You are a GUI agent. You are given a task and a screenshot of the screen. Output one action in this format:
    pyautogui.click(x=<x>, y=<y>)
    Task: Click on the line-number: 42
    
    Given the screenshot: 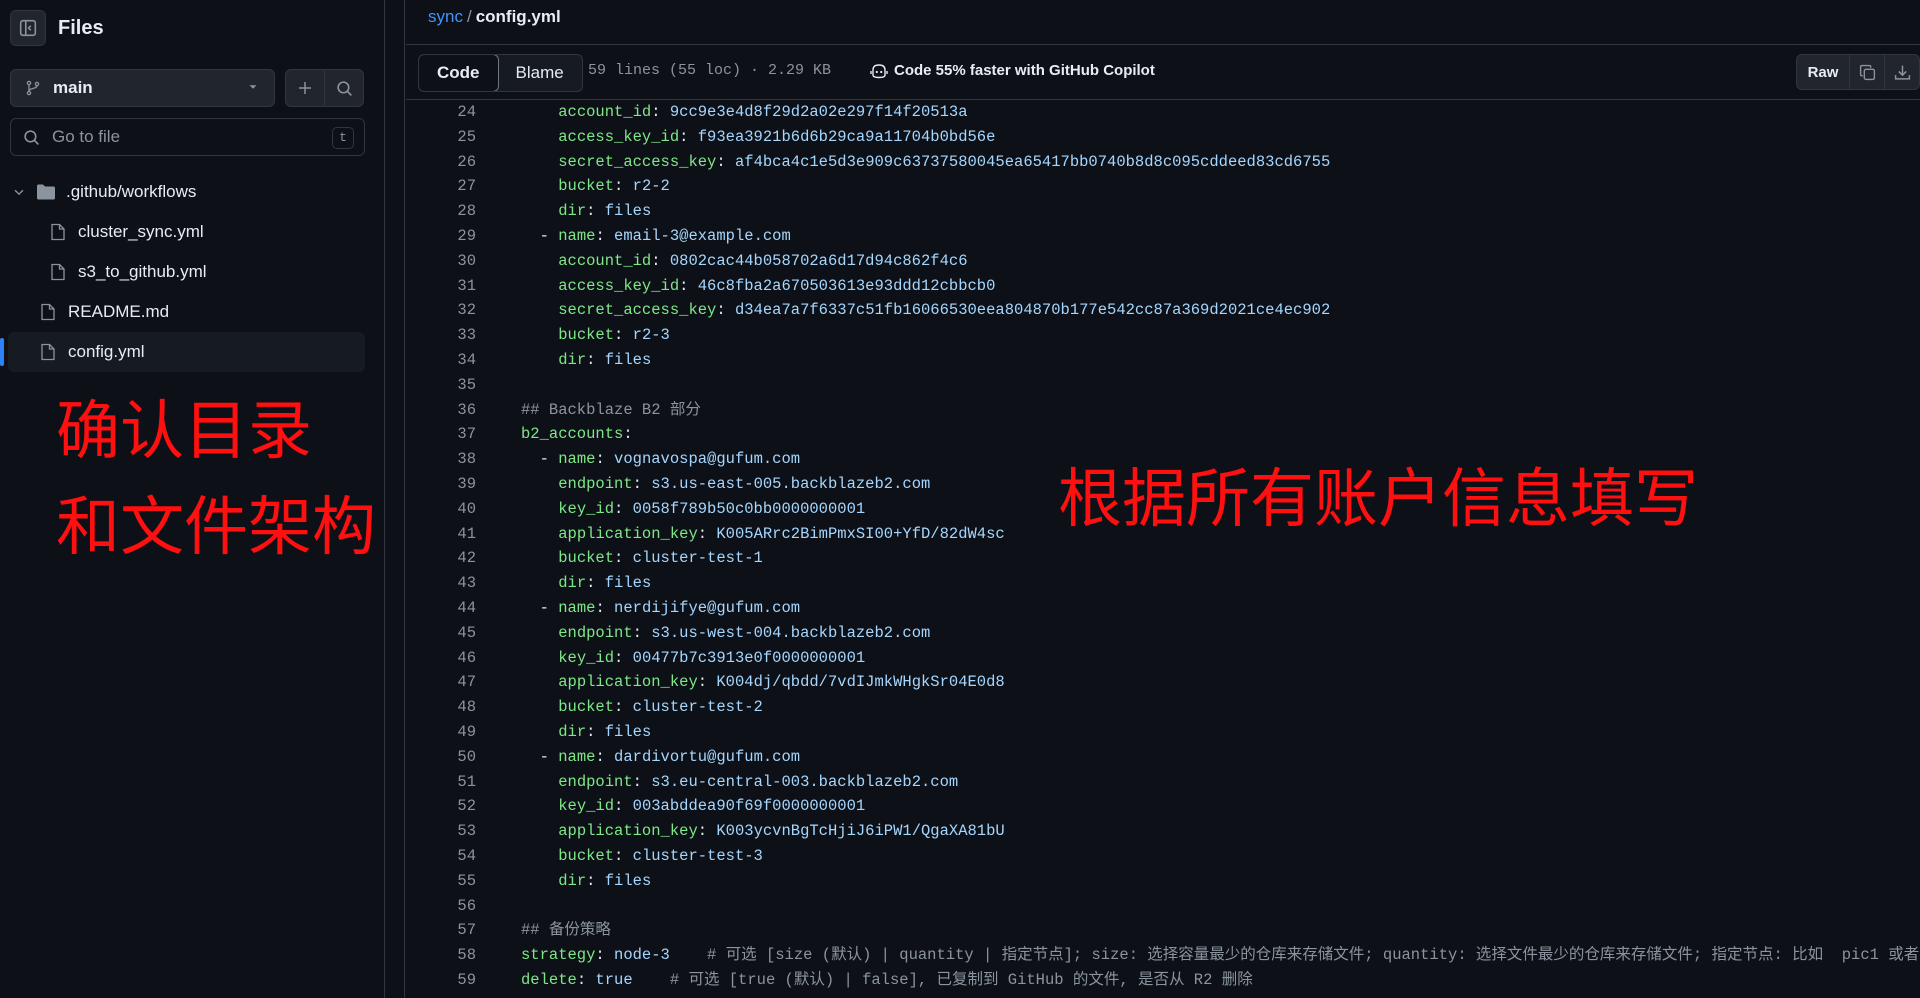 What is the action you would take?
    pyautogui.click(x=441, y=558)
    